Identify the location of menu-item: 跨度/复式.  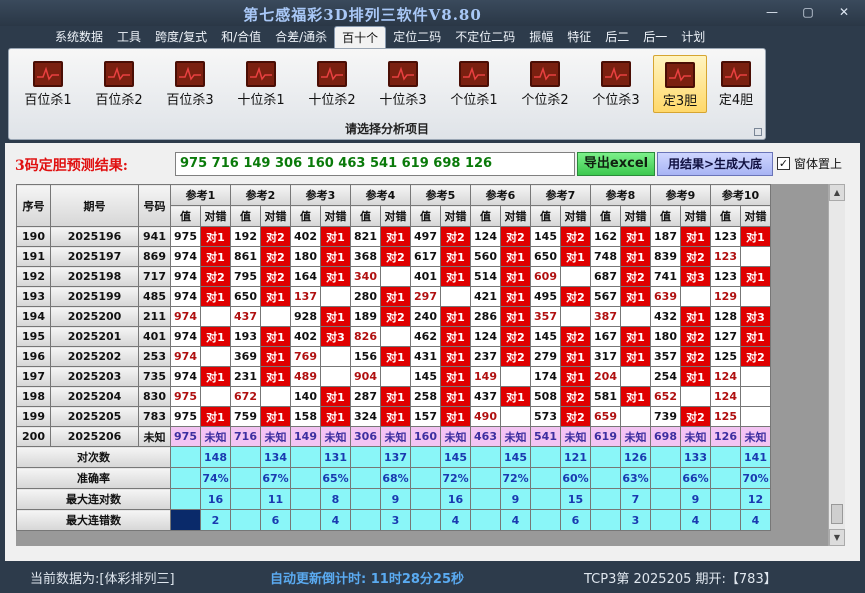
(181, 37).